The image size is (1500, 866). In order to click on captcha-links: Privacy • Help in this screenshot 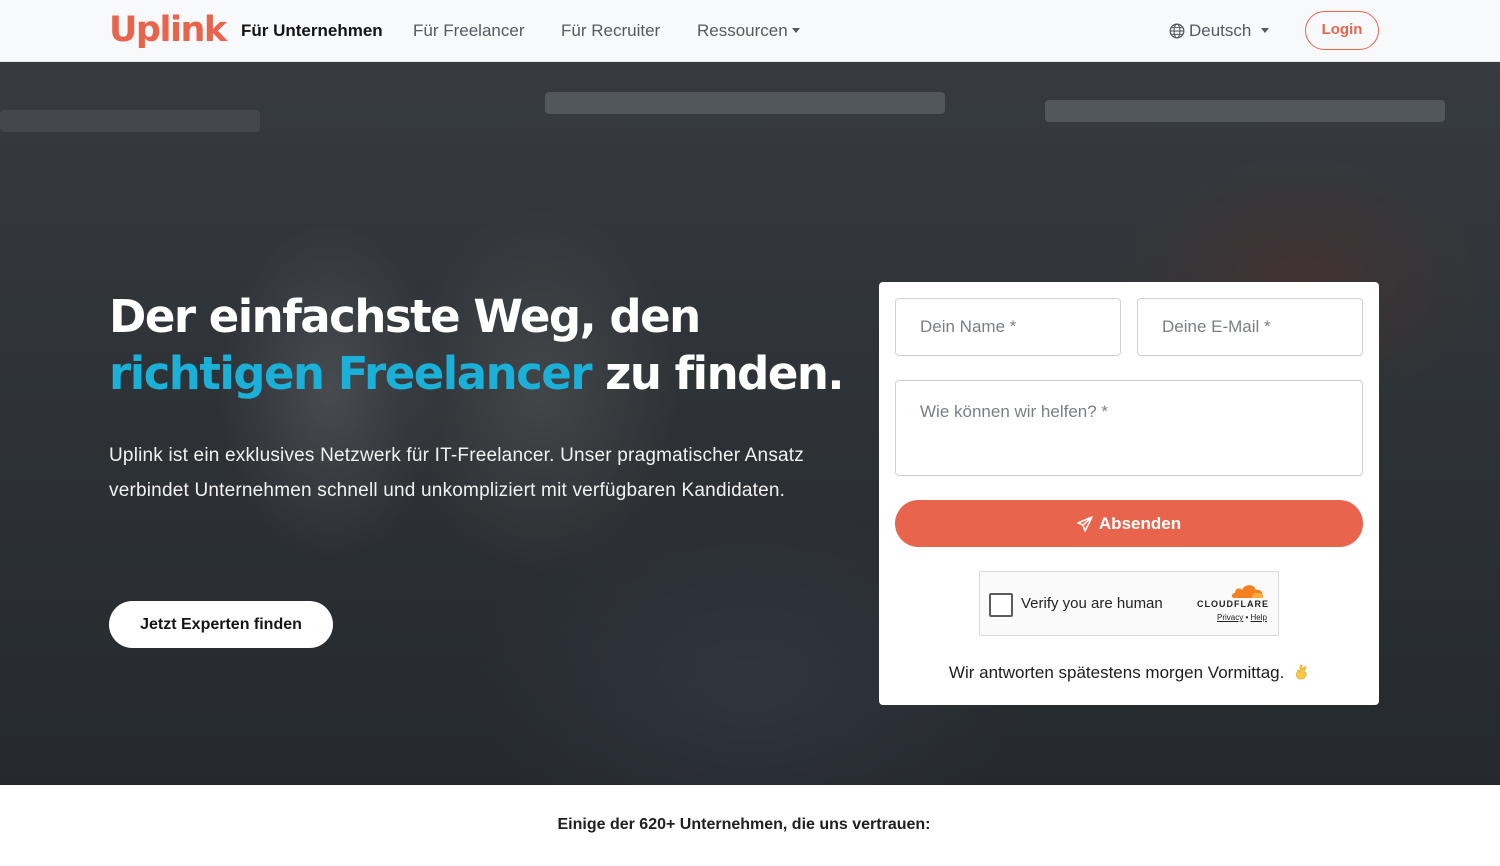, I will do `click(1242, 617)`.